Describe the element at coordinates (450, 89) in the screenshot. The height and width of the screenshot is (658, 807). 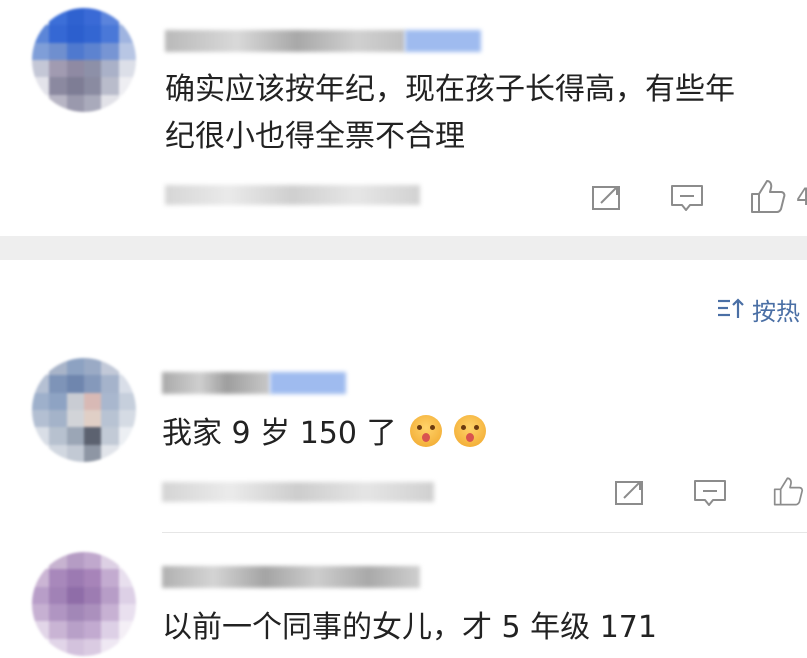
I see `comment-text: 确实应该按年纪，现在孩子长得高，有些年` at that location.